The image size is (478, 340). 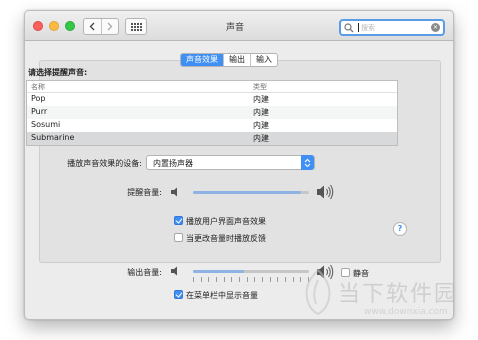 I want to click on forward-arrow-icon, so click(x=110, y=26).